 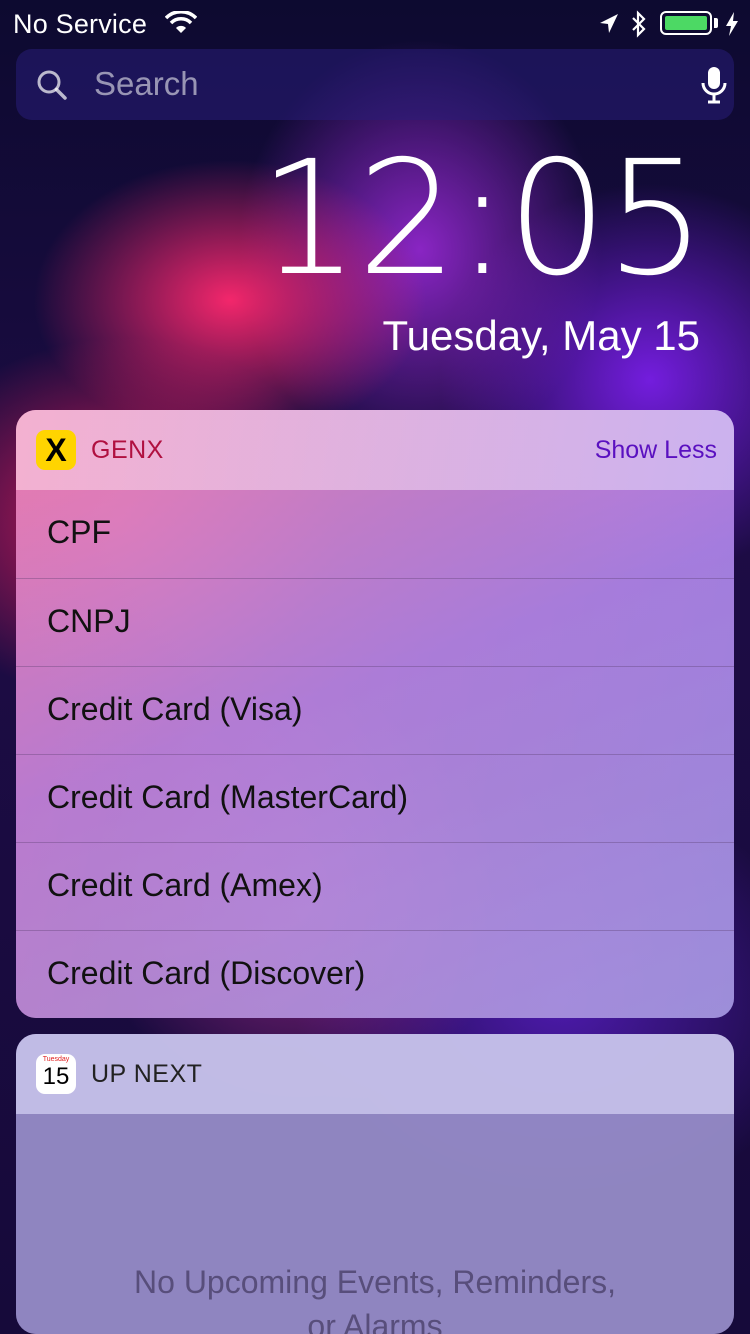 What do you see at coordinates (541, 335) in the screenshot?
I see `lock-screen-date: Tuesday, May 15` at bounding box center [541, 335].